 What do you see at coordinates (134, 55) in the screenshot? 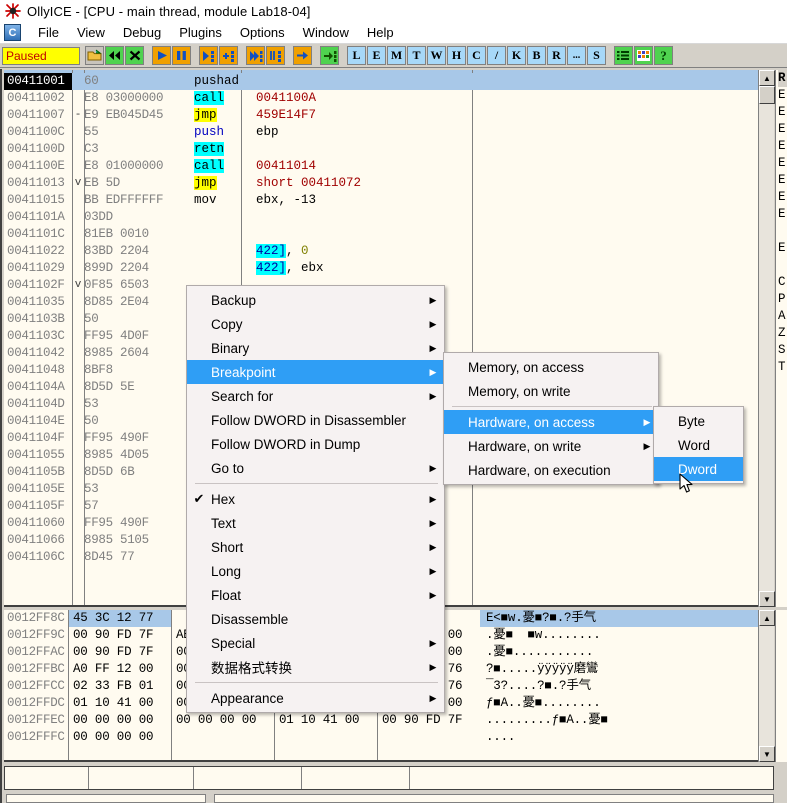
I see `close-program-button` at bounding box center [134, 55].